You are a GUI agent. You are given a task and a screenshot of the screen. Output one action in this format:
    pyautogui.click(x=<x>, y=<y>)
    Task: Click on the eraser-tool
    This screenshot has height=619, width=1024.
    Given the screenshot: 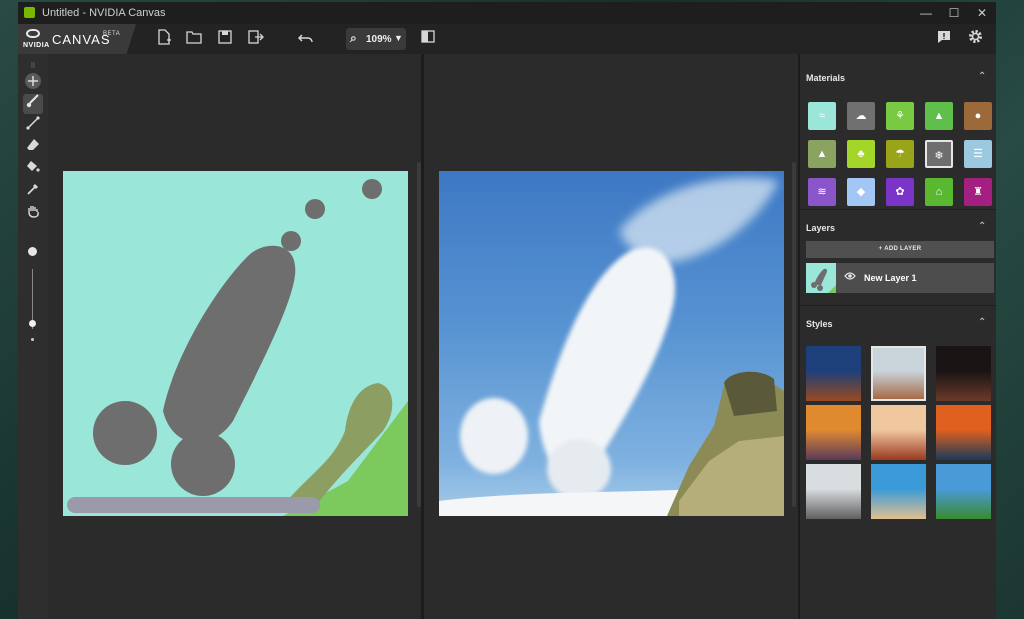 What is the action you would take?
    pyautogui.click(x=33, y=148)
    